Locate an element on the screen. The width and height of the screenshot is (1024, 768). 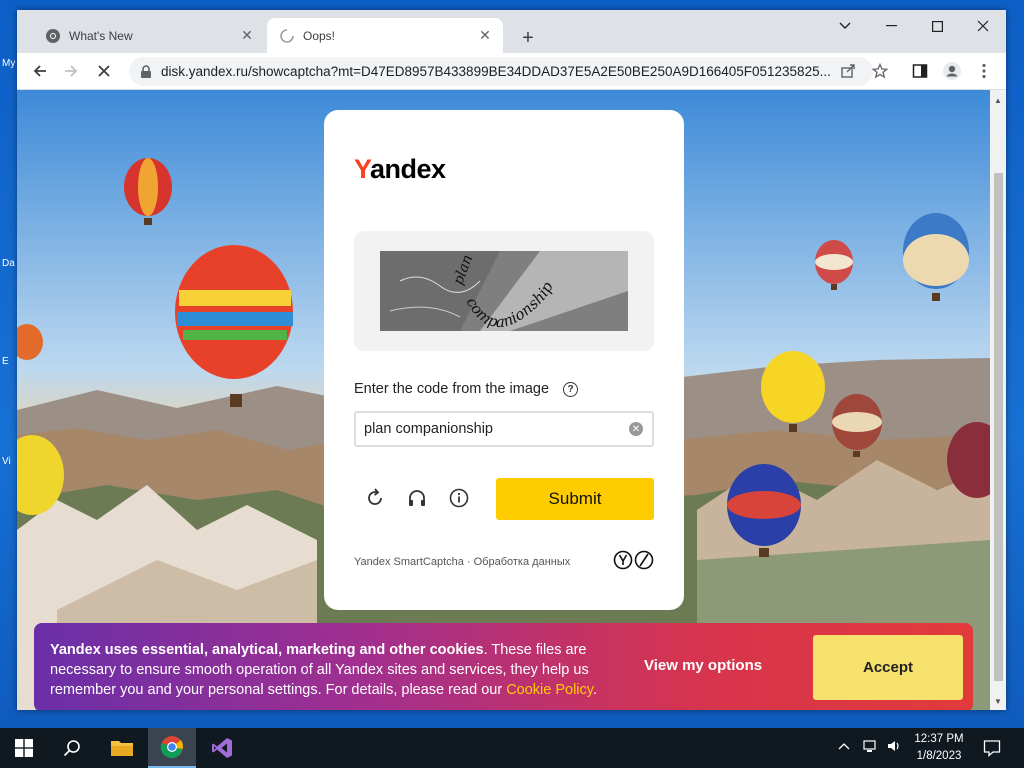
cookie-policy-link: Cookie Policy is located at coordinates (549, 690).